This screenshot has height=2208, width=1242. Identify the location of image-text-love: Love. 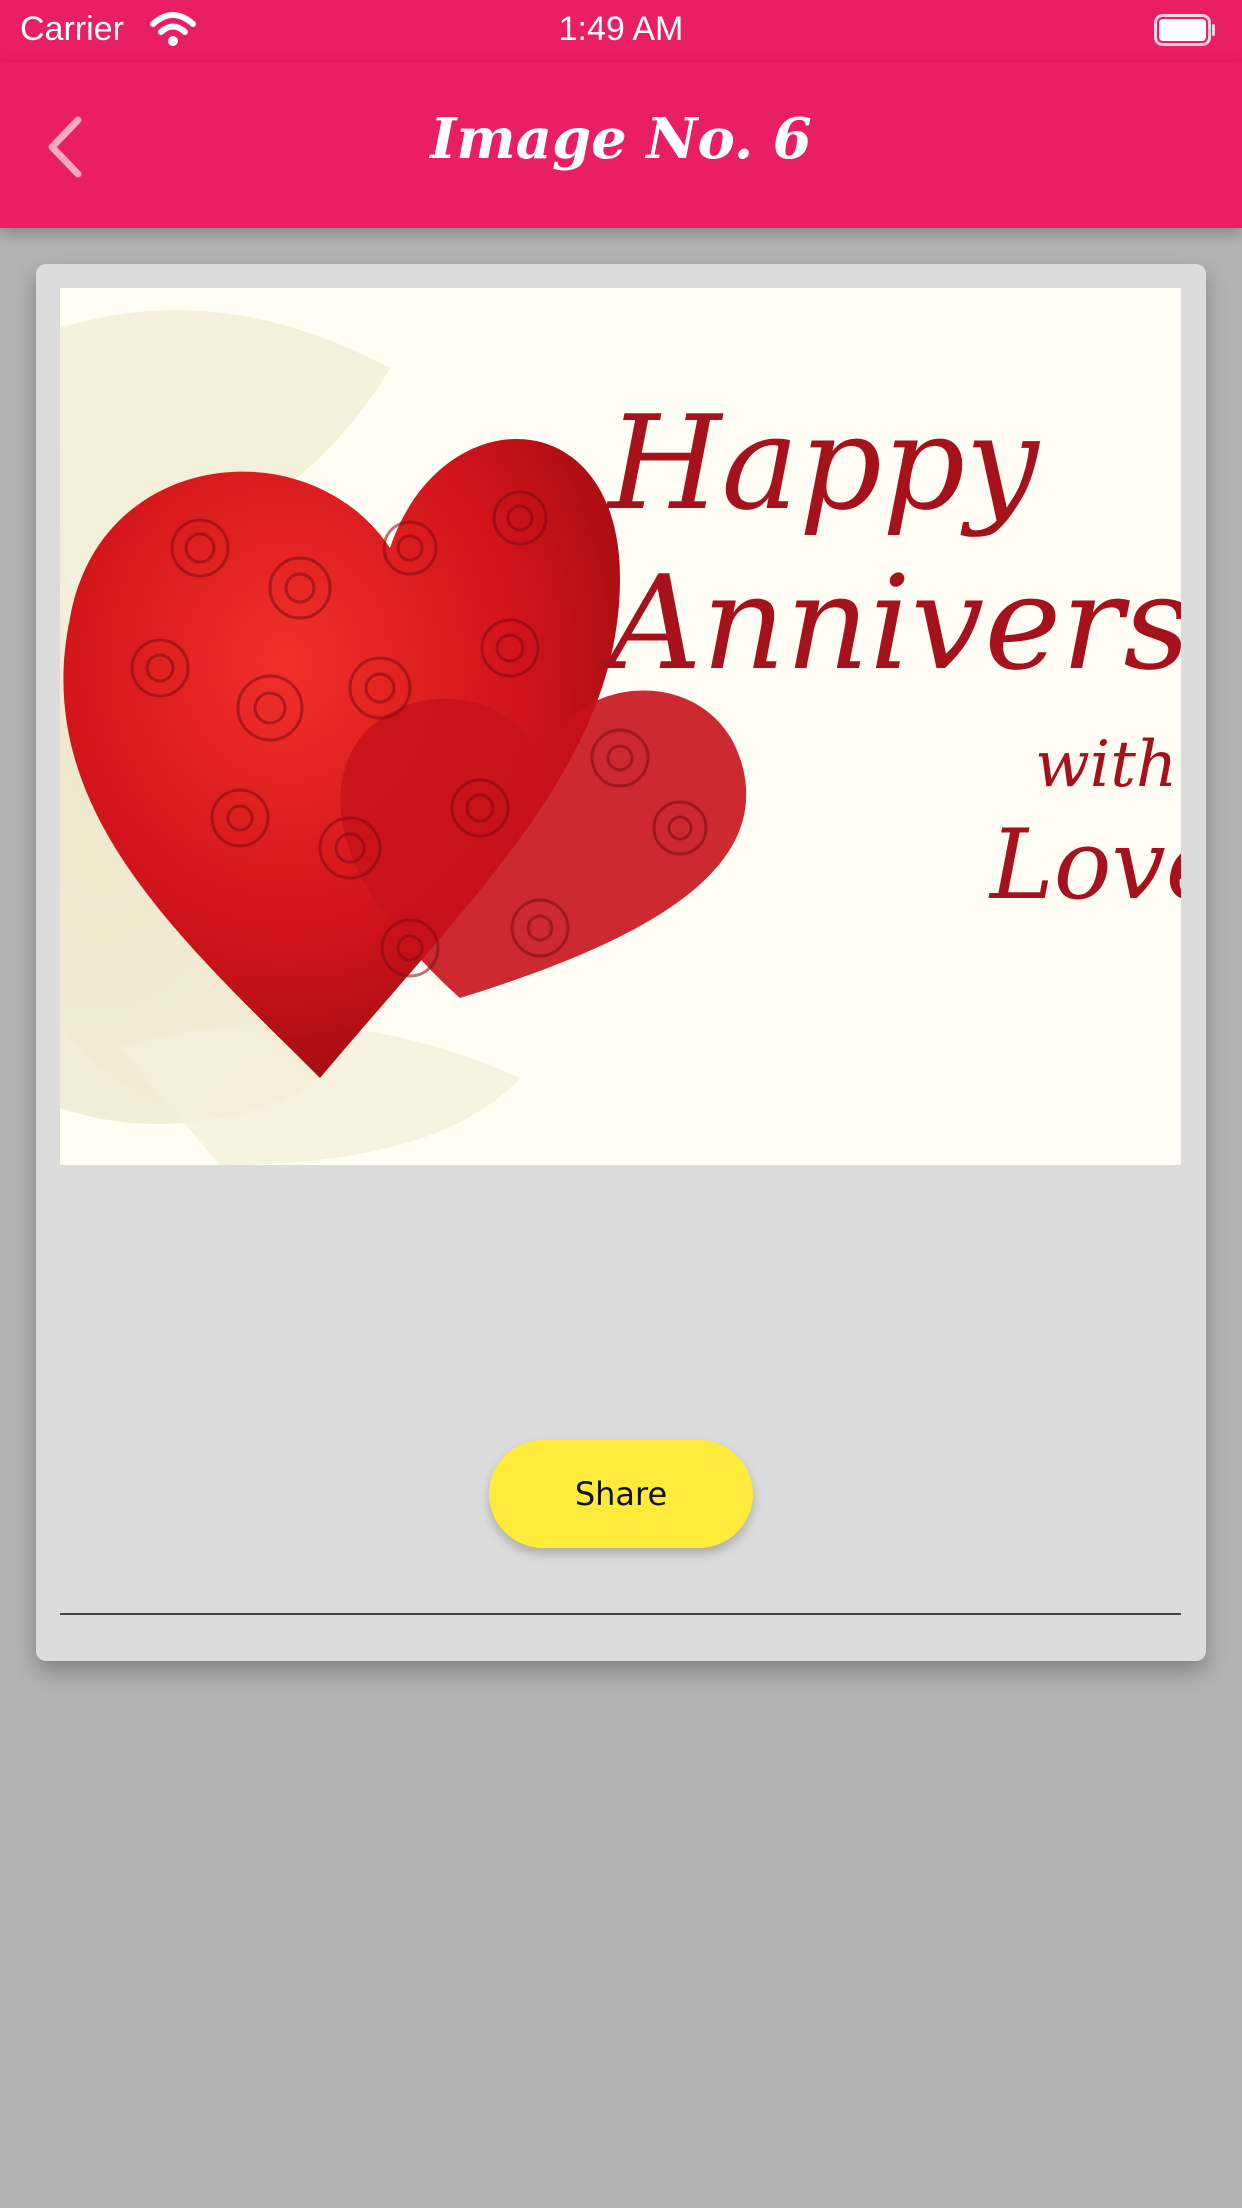
(1084, 865).